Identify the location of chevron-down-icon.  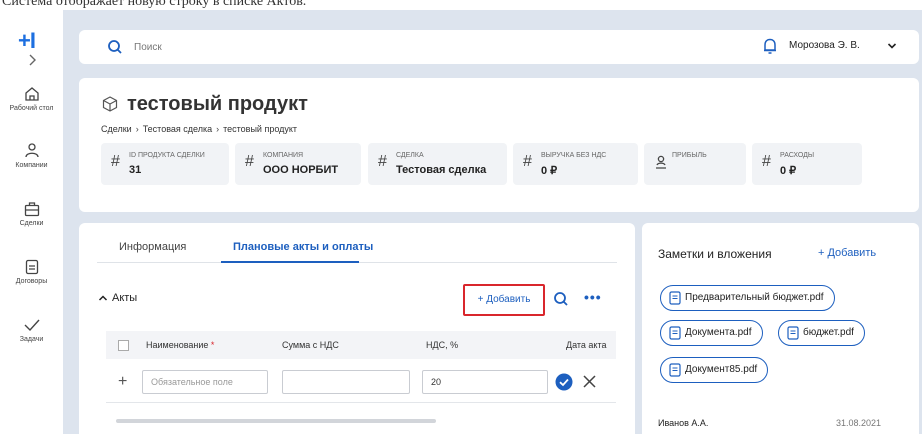
(892, 46).